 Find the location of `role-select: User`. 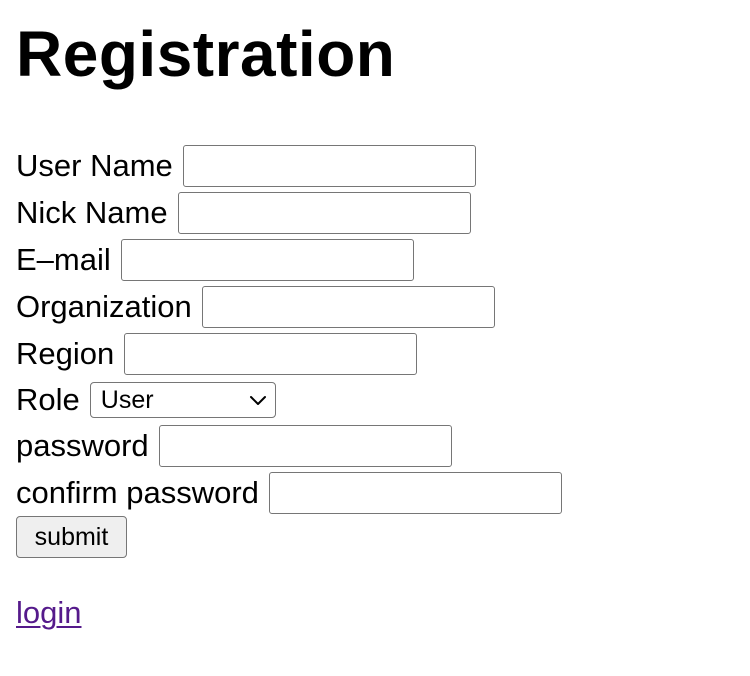

role-select: User is located at coordinates (182, 400).